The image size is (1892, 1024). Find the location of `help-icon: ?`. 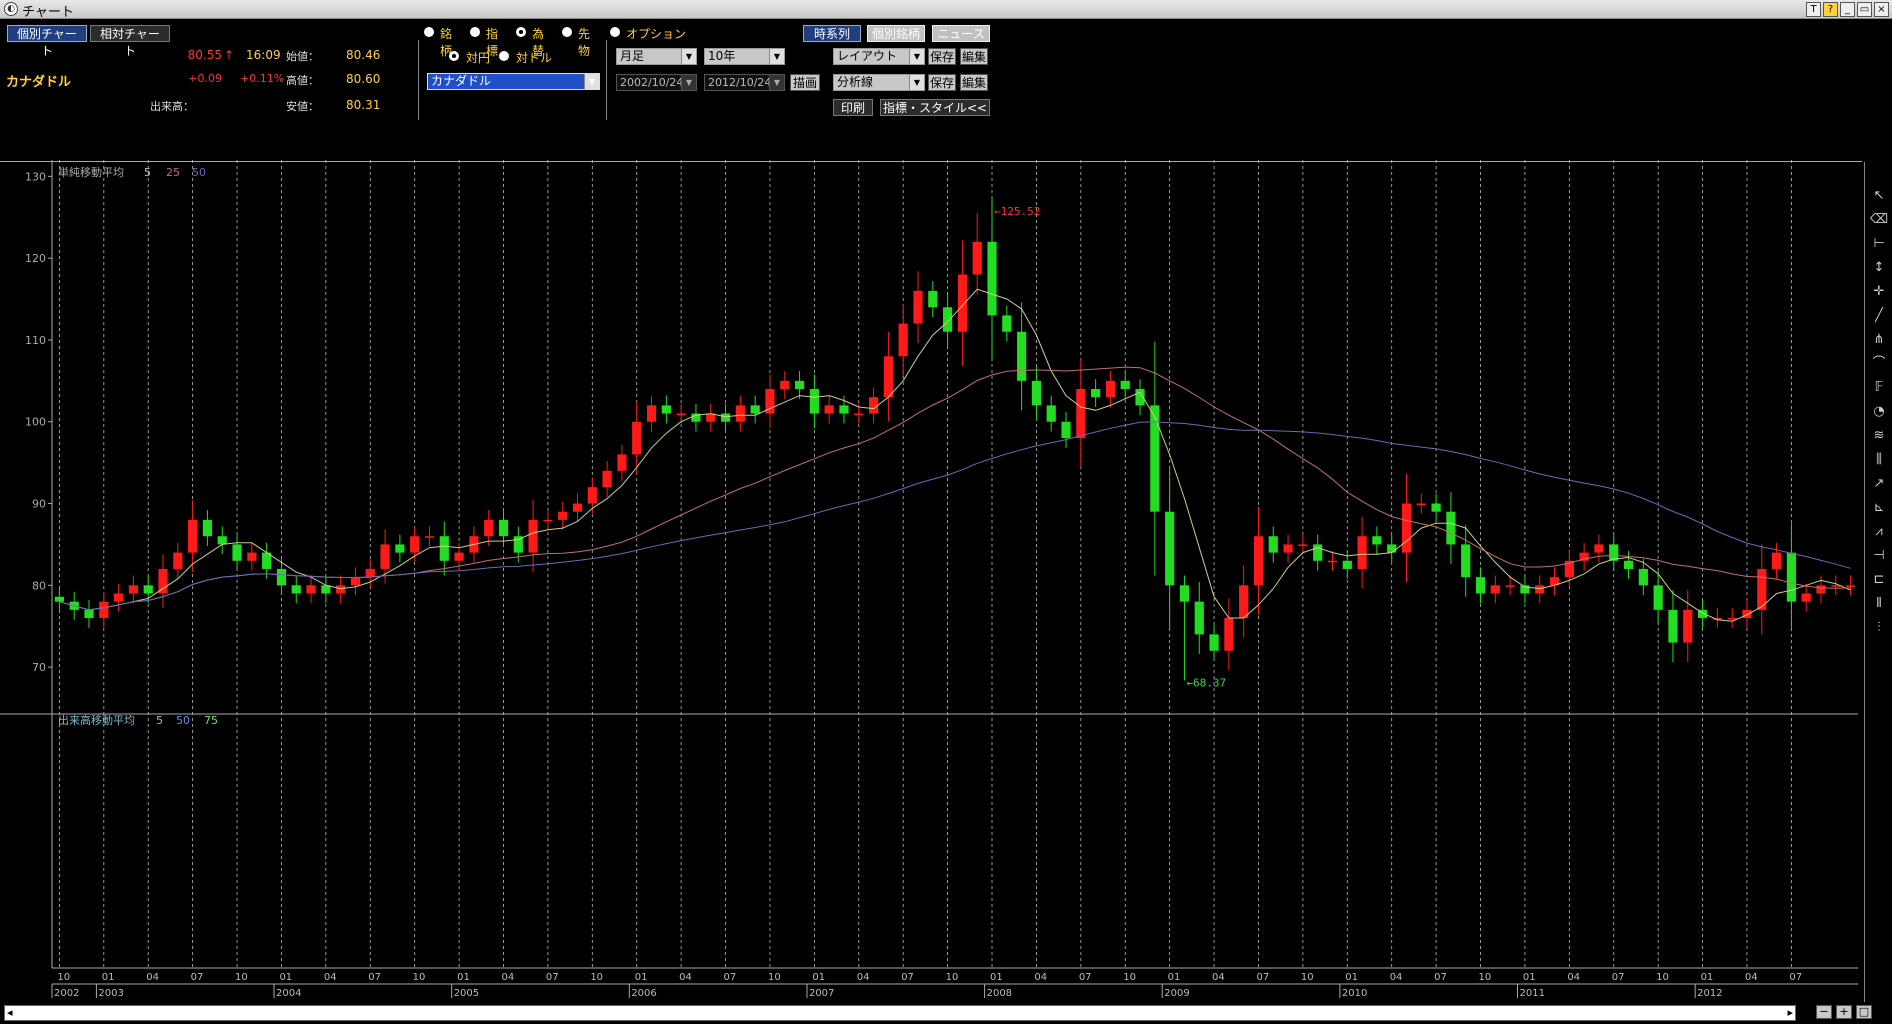

help-icon: ? is located at coordinates (1830, 9).